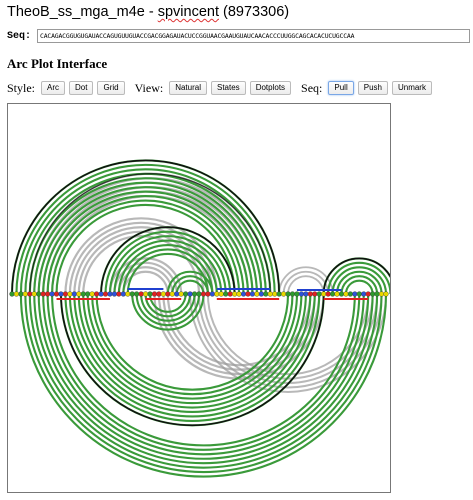 This screenshot has height=500, width=473. What do you see at coordinates (21, 87) in the screenshot?
I see `style-label: Style:` at bounding box center [21, 87].